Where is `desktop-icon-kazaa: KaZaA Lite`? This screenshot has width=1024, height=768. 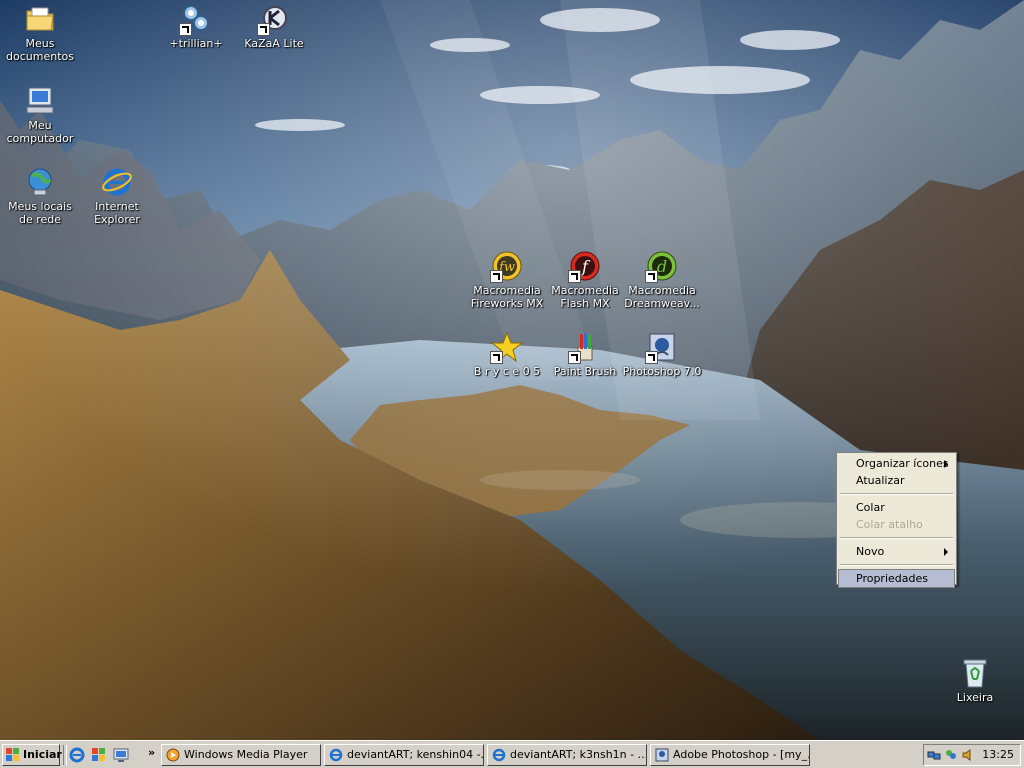 desktop-icon-kazaa: KaZaA Lite is located at coordinates (274, 26).